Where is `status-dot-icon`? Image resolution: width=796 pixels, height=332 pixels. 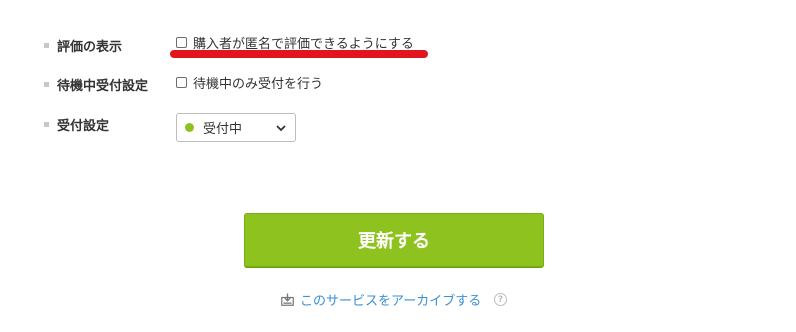
status-dot-icon is located at coordinates (189, 127).